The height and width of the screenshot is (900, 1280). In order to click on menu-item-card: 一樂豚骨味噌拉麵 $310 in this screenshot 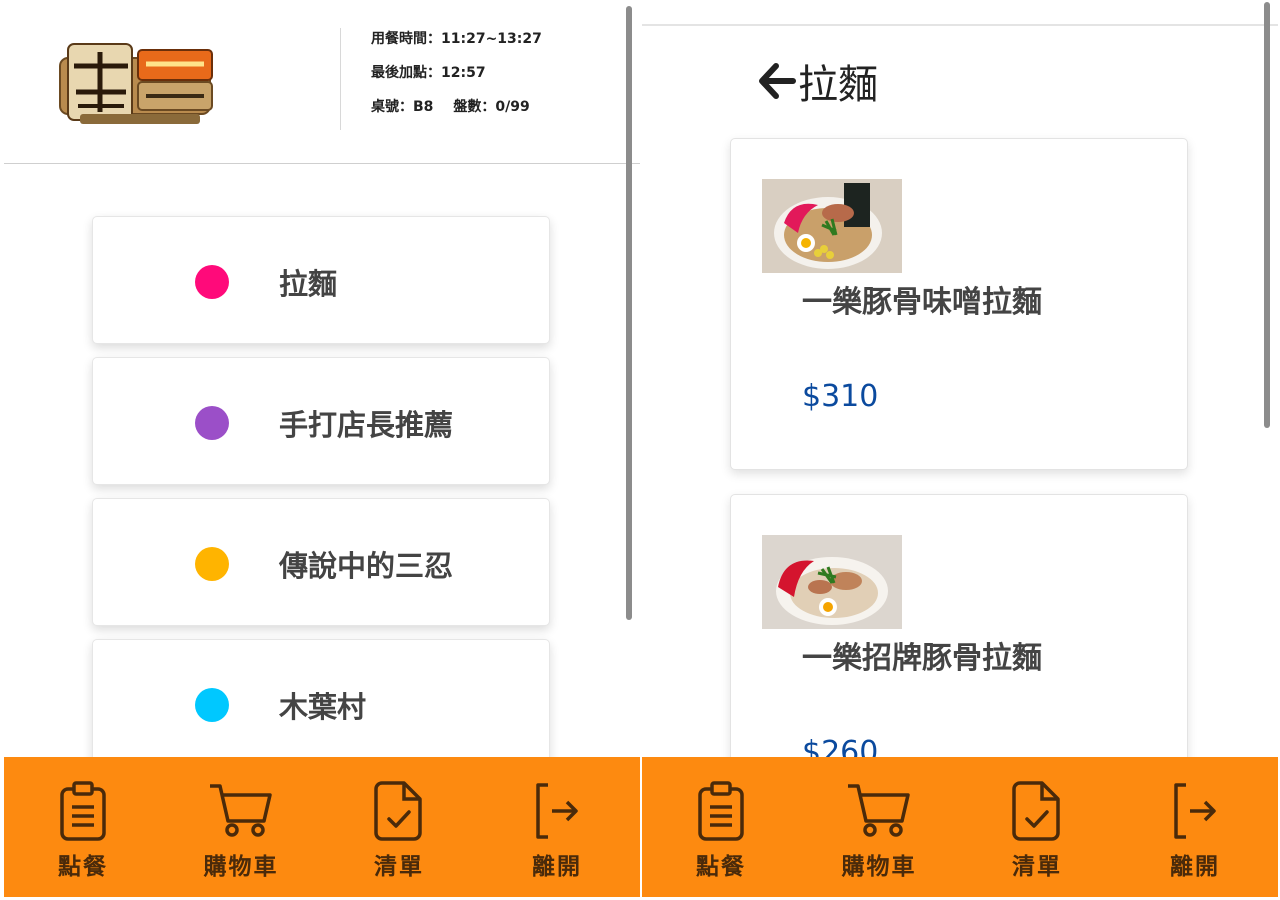, I will do `click(959, 304)`.